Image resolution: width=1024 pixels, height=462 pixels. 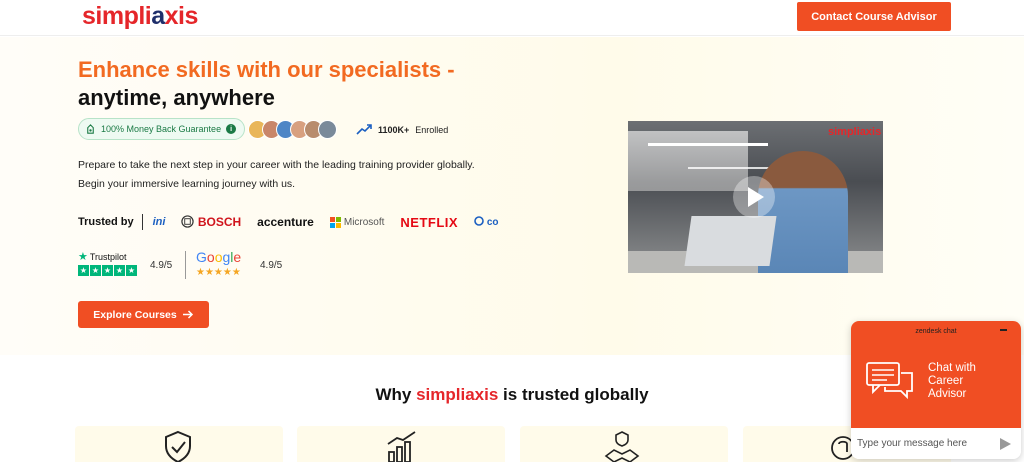 What do you see at coordinates (142, 222) in the screenshot?
I see `divider` at bounding box center [142, 222].